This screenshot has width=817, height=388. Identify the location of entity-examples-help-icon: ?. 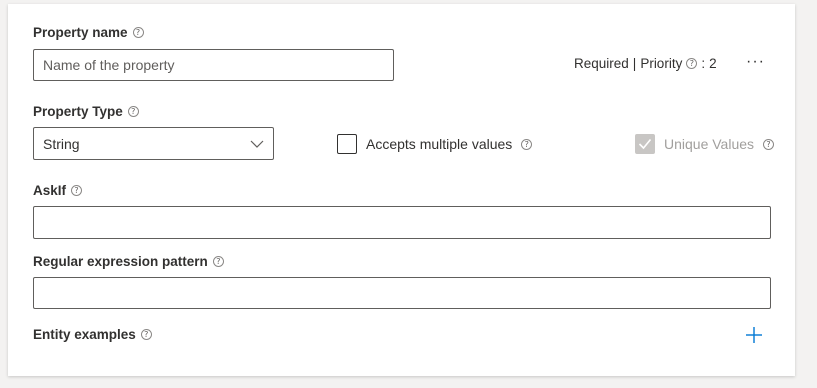
(146, 334).